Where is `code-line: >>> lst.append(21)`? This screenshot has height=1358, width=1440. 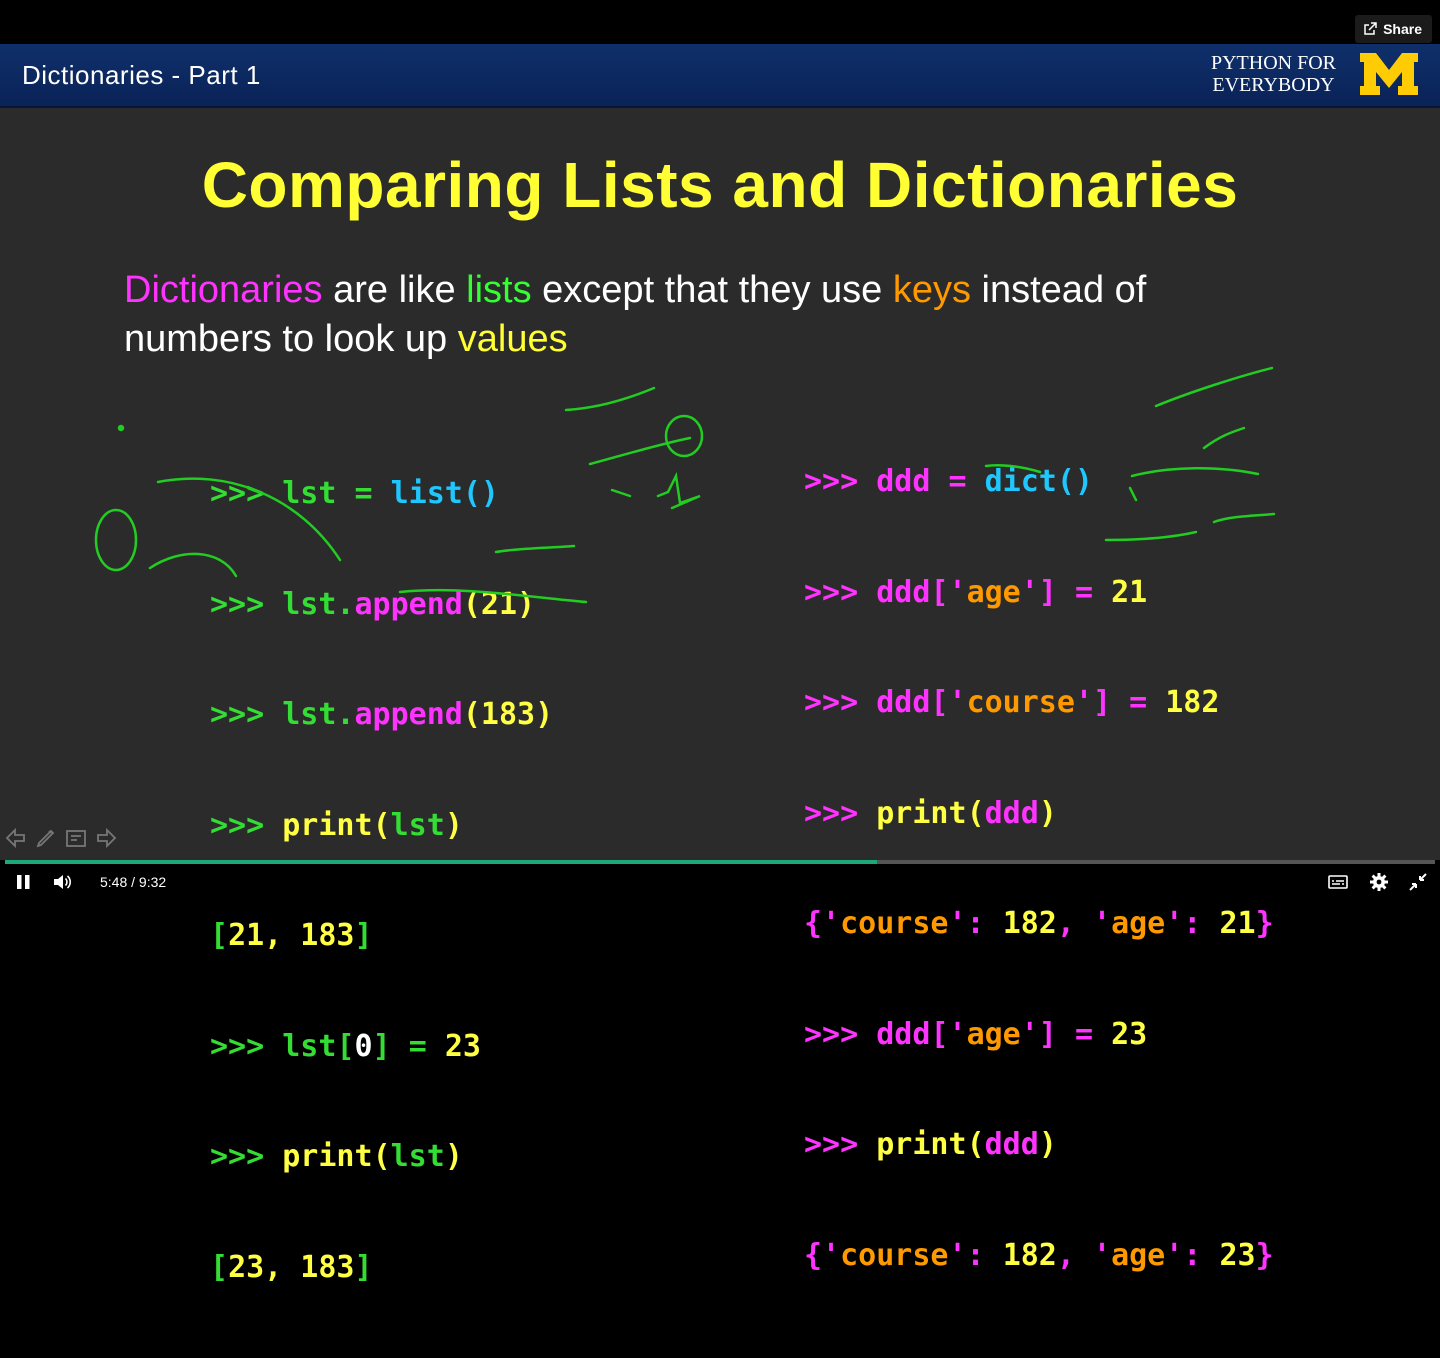
code-line: >>> lst.append(21) is located at coordinates (381, 605).